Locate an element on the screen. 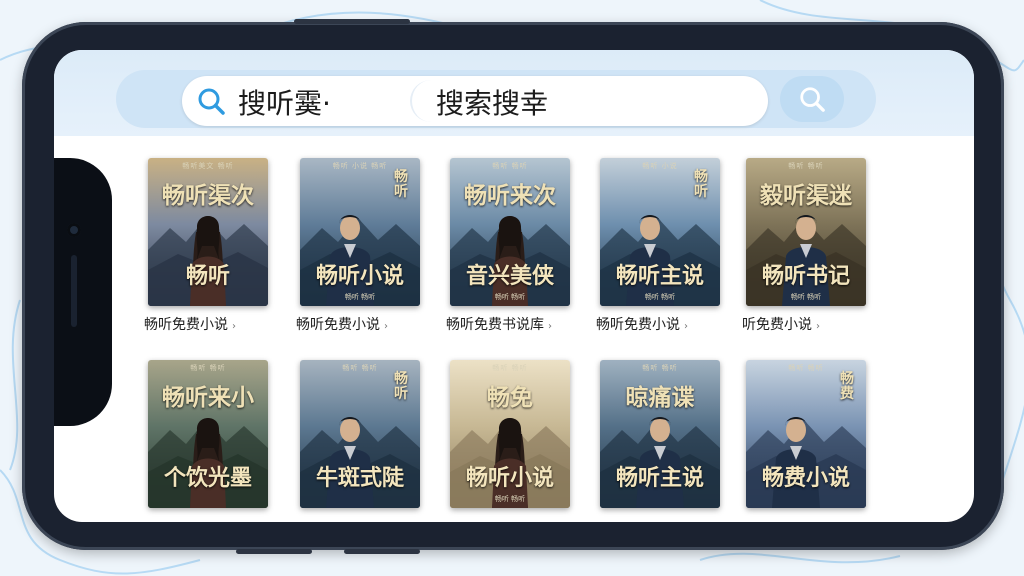  book-title-text: 听免费小说 is located at coordinates (777, 325).